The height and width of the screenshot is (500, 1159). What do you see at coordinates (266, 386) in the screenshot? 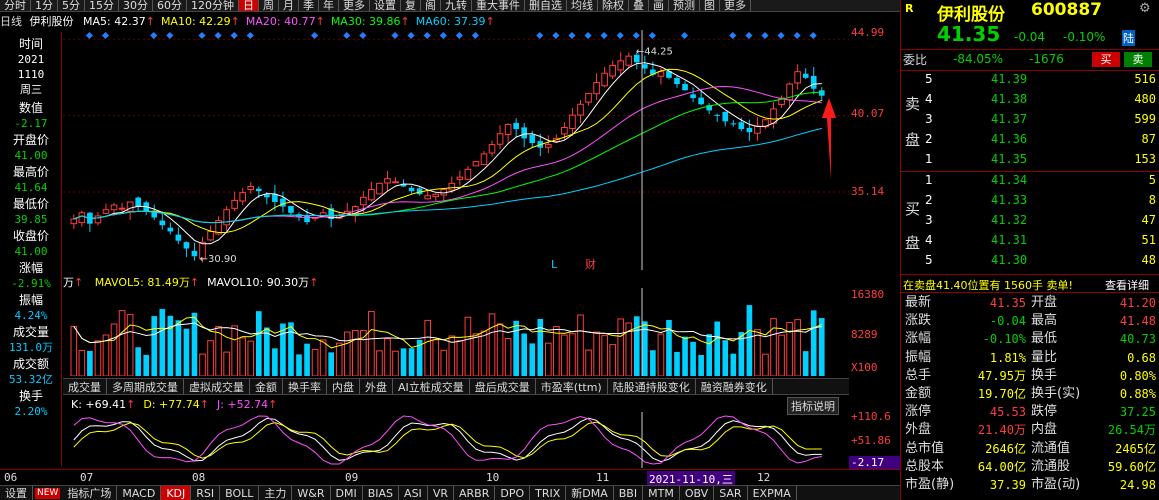
I see `volume-tab: 金额` at bounding box center [266, 386].